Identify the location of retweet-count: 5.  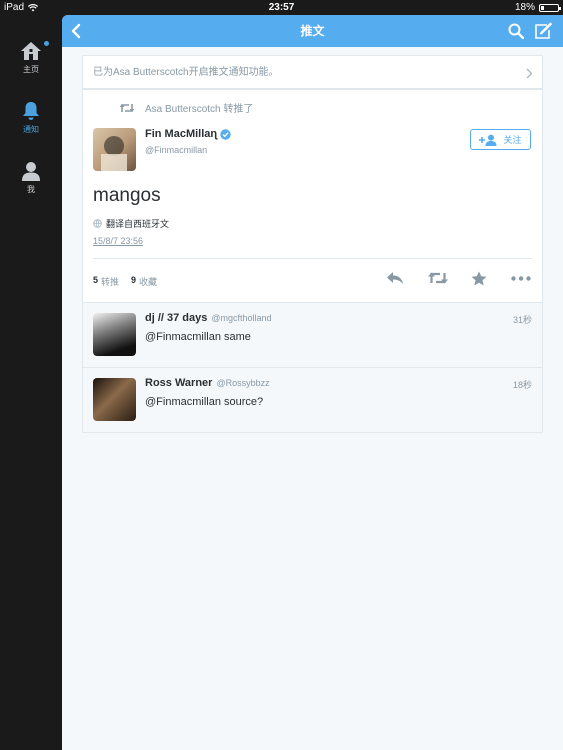
(95, 281).